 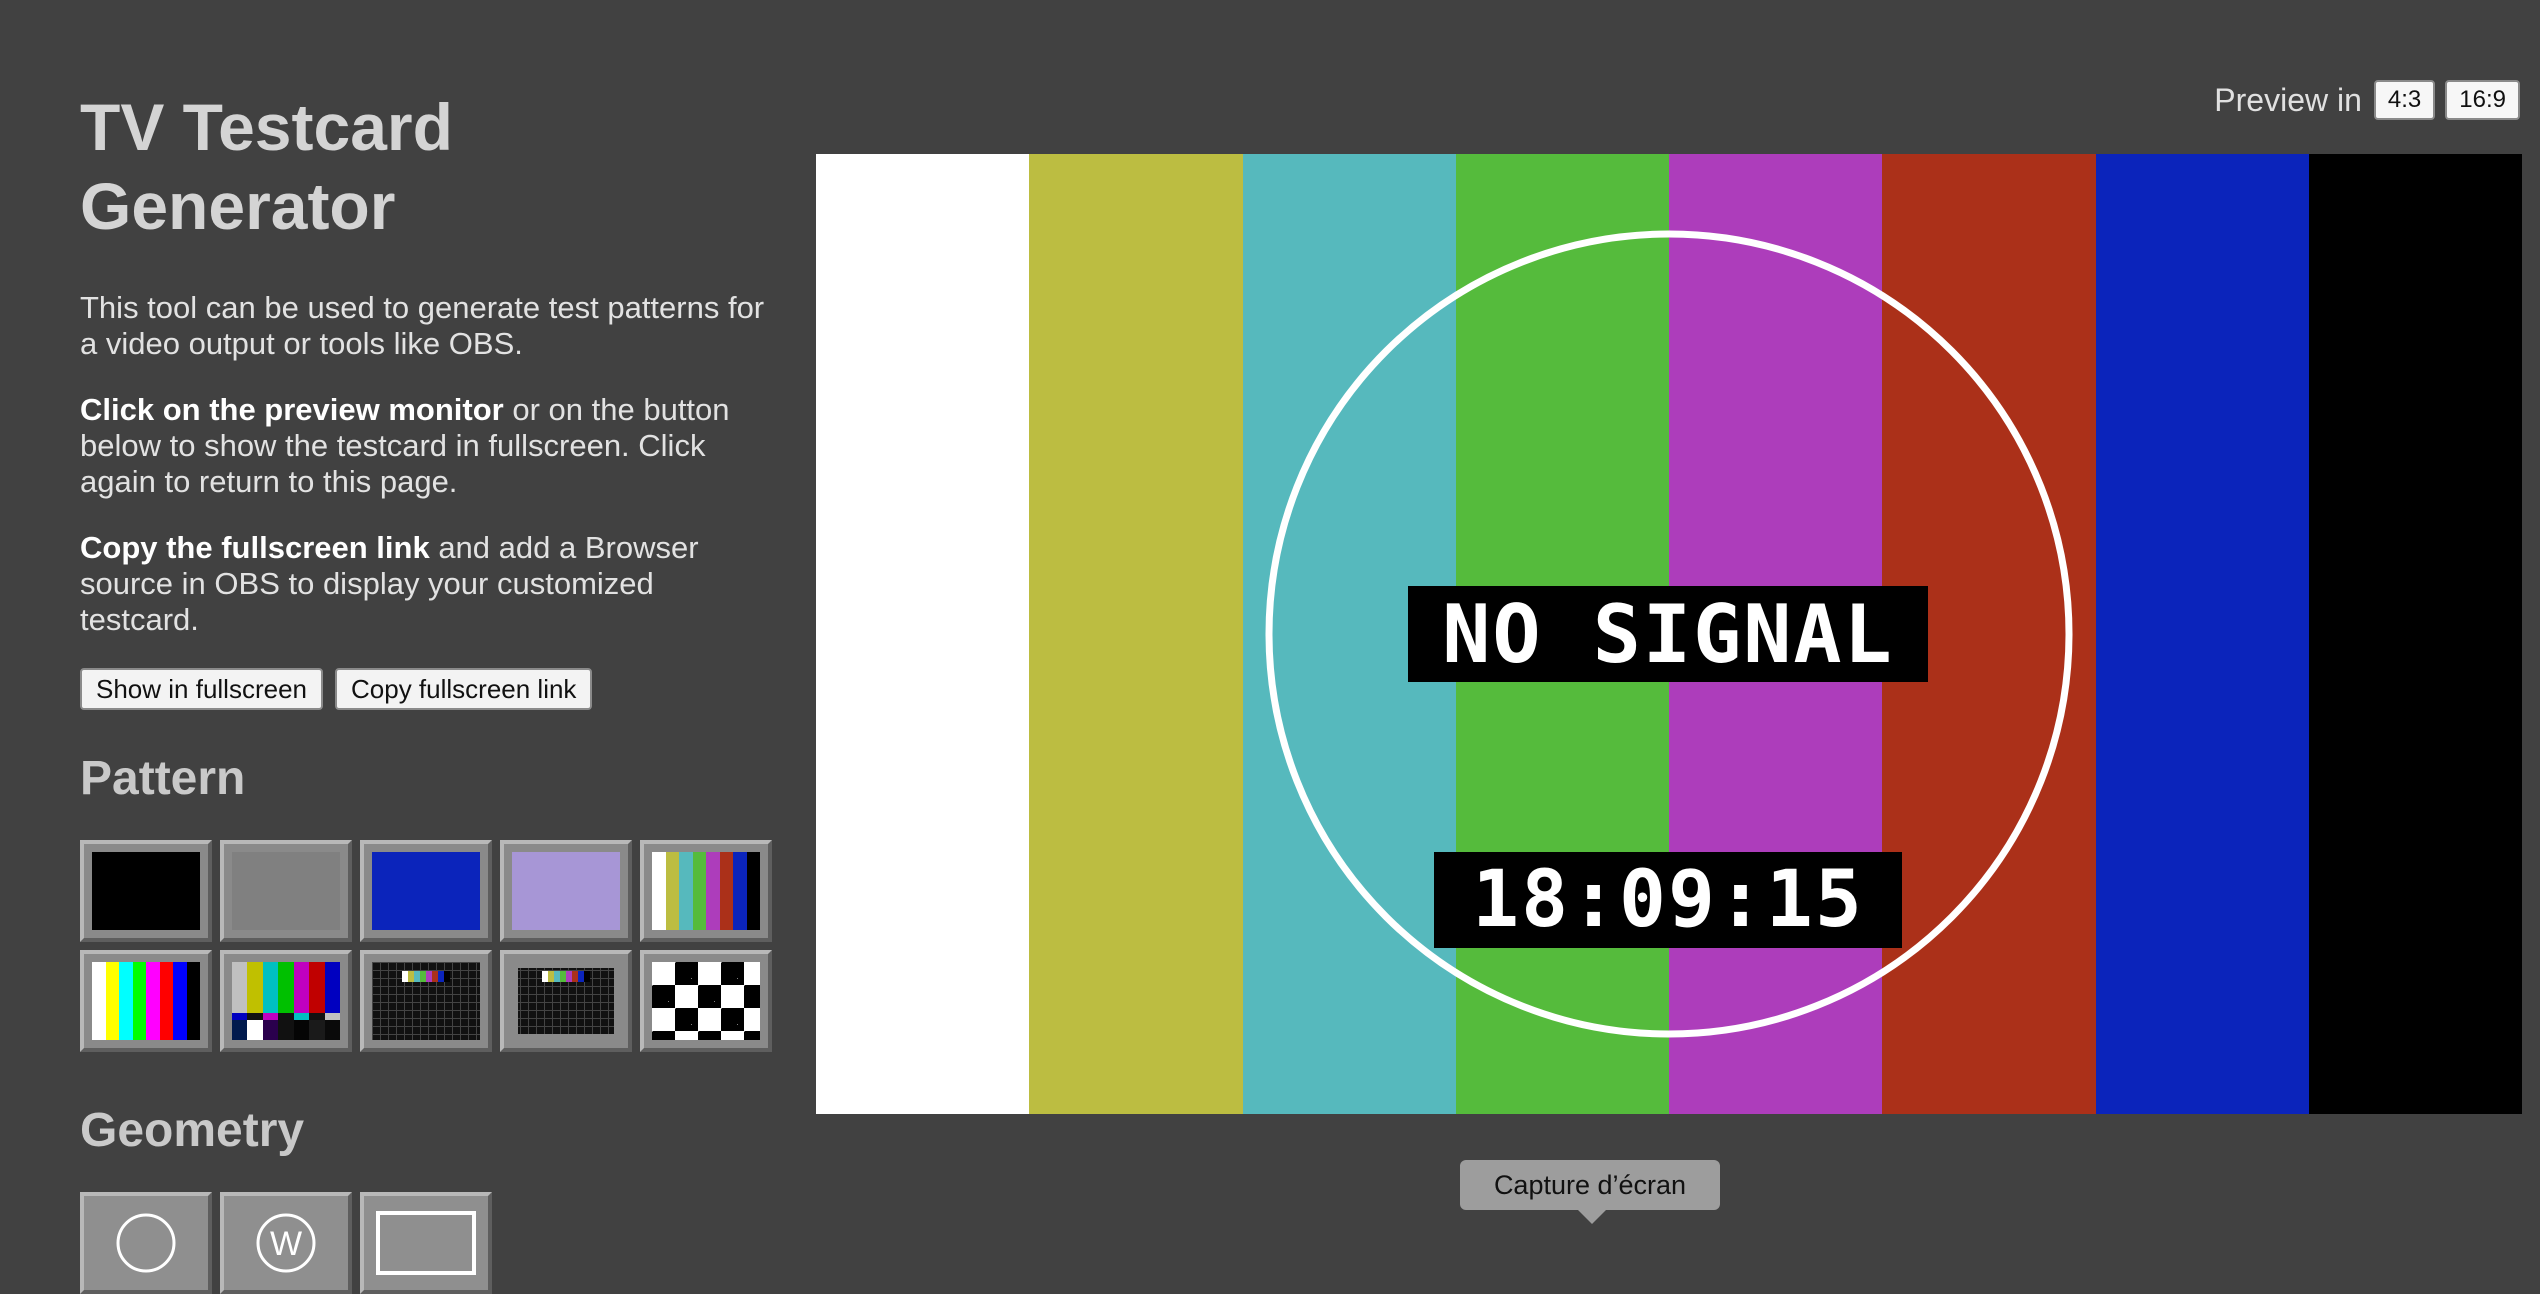 I want to click on w-circle-icon: W, so click(x=286, y=1243).